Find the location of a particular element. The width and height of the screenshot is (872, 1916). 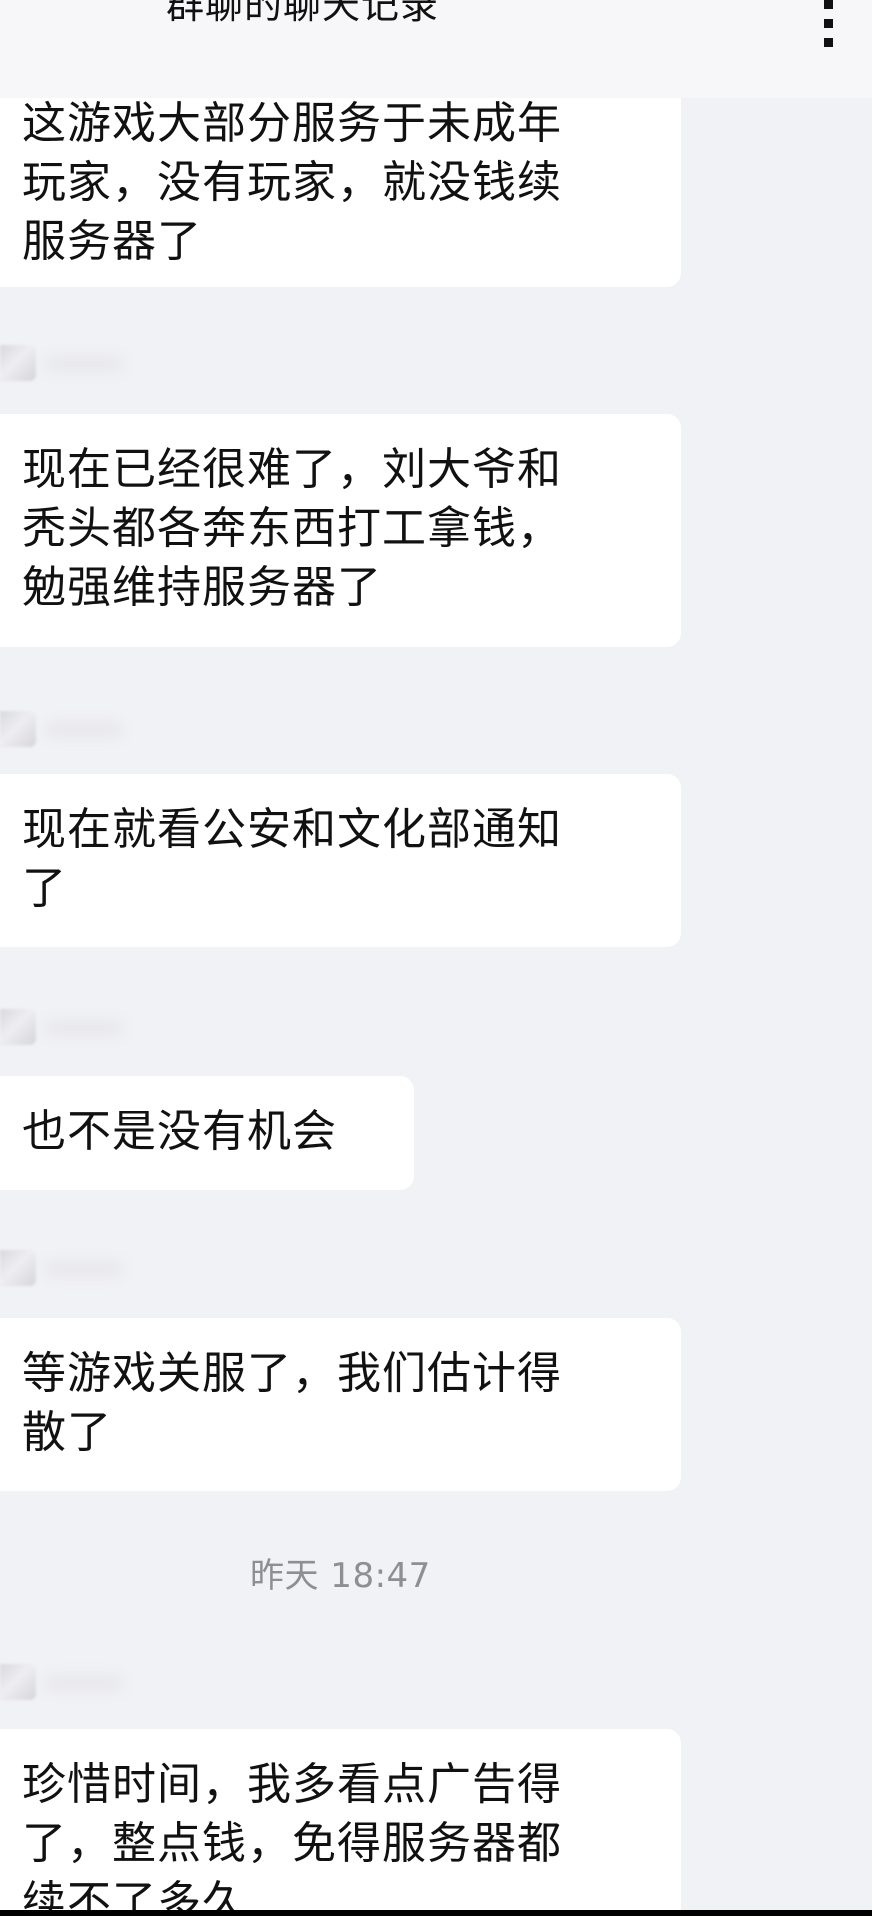

message-text: 了，整点钱，免得服务器都 is located at coordinates (292, 1843).